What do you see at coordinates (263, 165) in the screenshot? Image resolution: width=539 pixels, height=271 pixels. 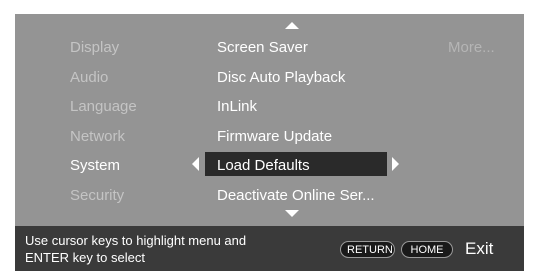 I see `option-load-defaults: Load Defaults` at bounding box center [263, 165].